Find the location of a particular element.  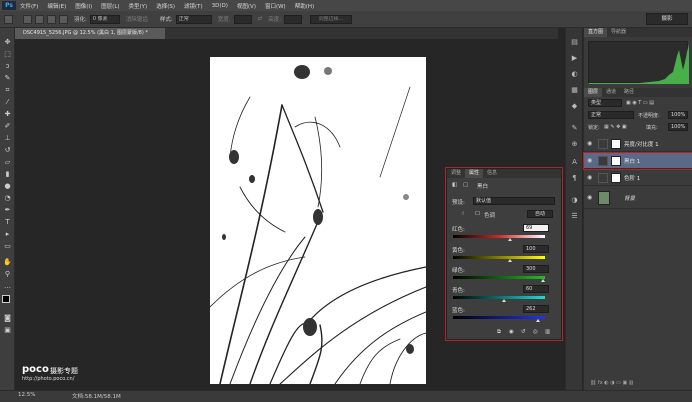

menu-type: 类型(Y) is located at coordinates (138, 6).